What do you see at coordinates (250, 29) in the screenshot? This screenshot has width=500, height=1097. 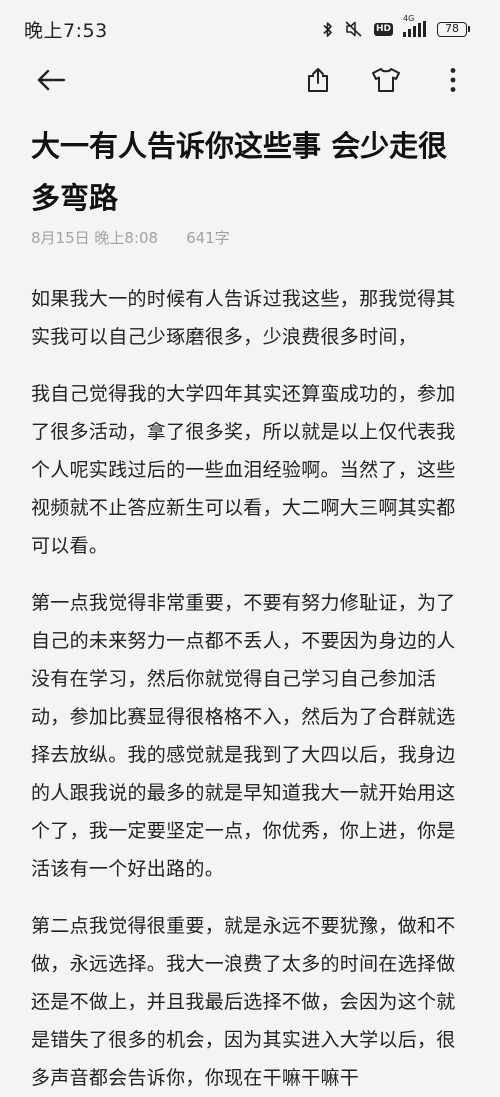 I see `status-bar: 晚上7:53 HD 4G 78` at bounding box center [250, 29].